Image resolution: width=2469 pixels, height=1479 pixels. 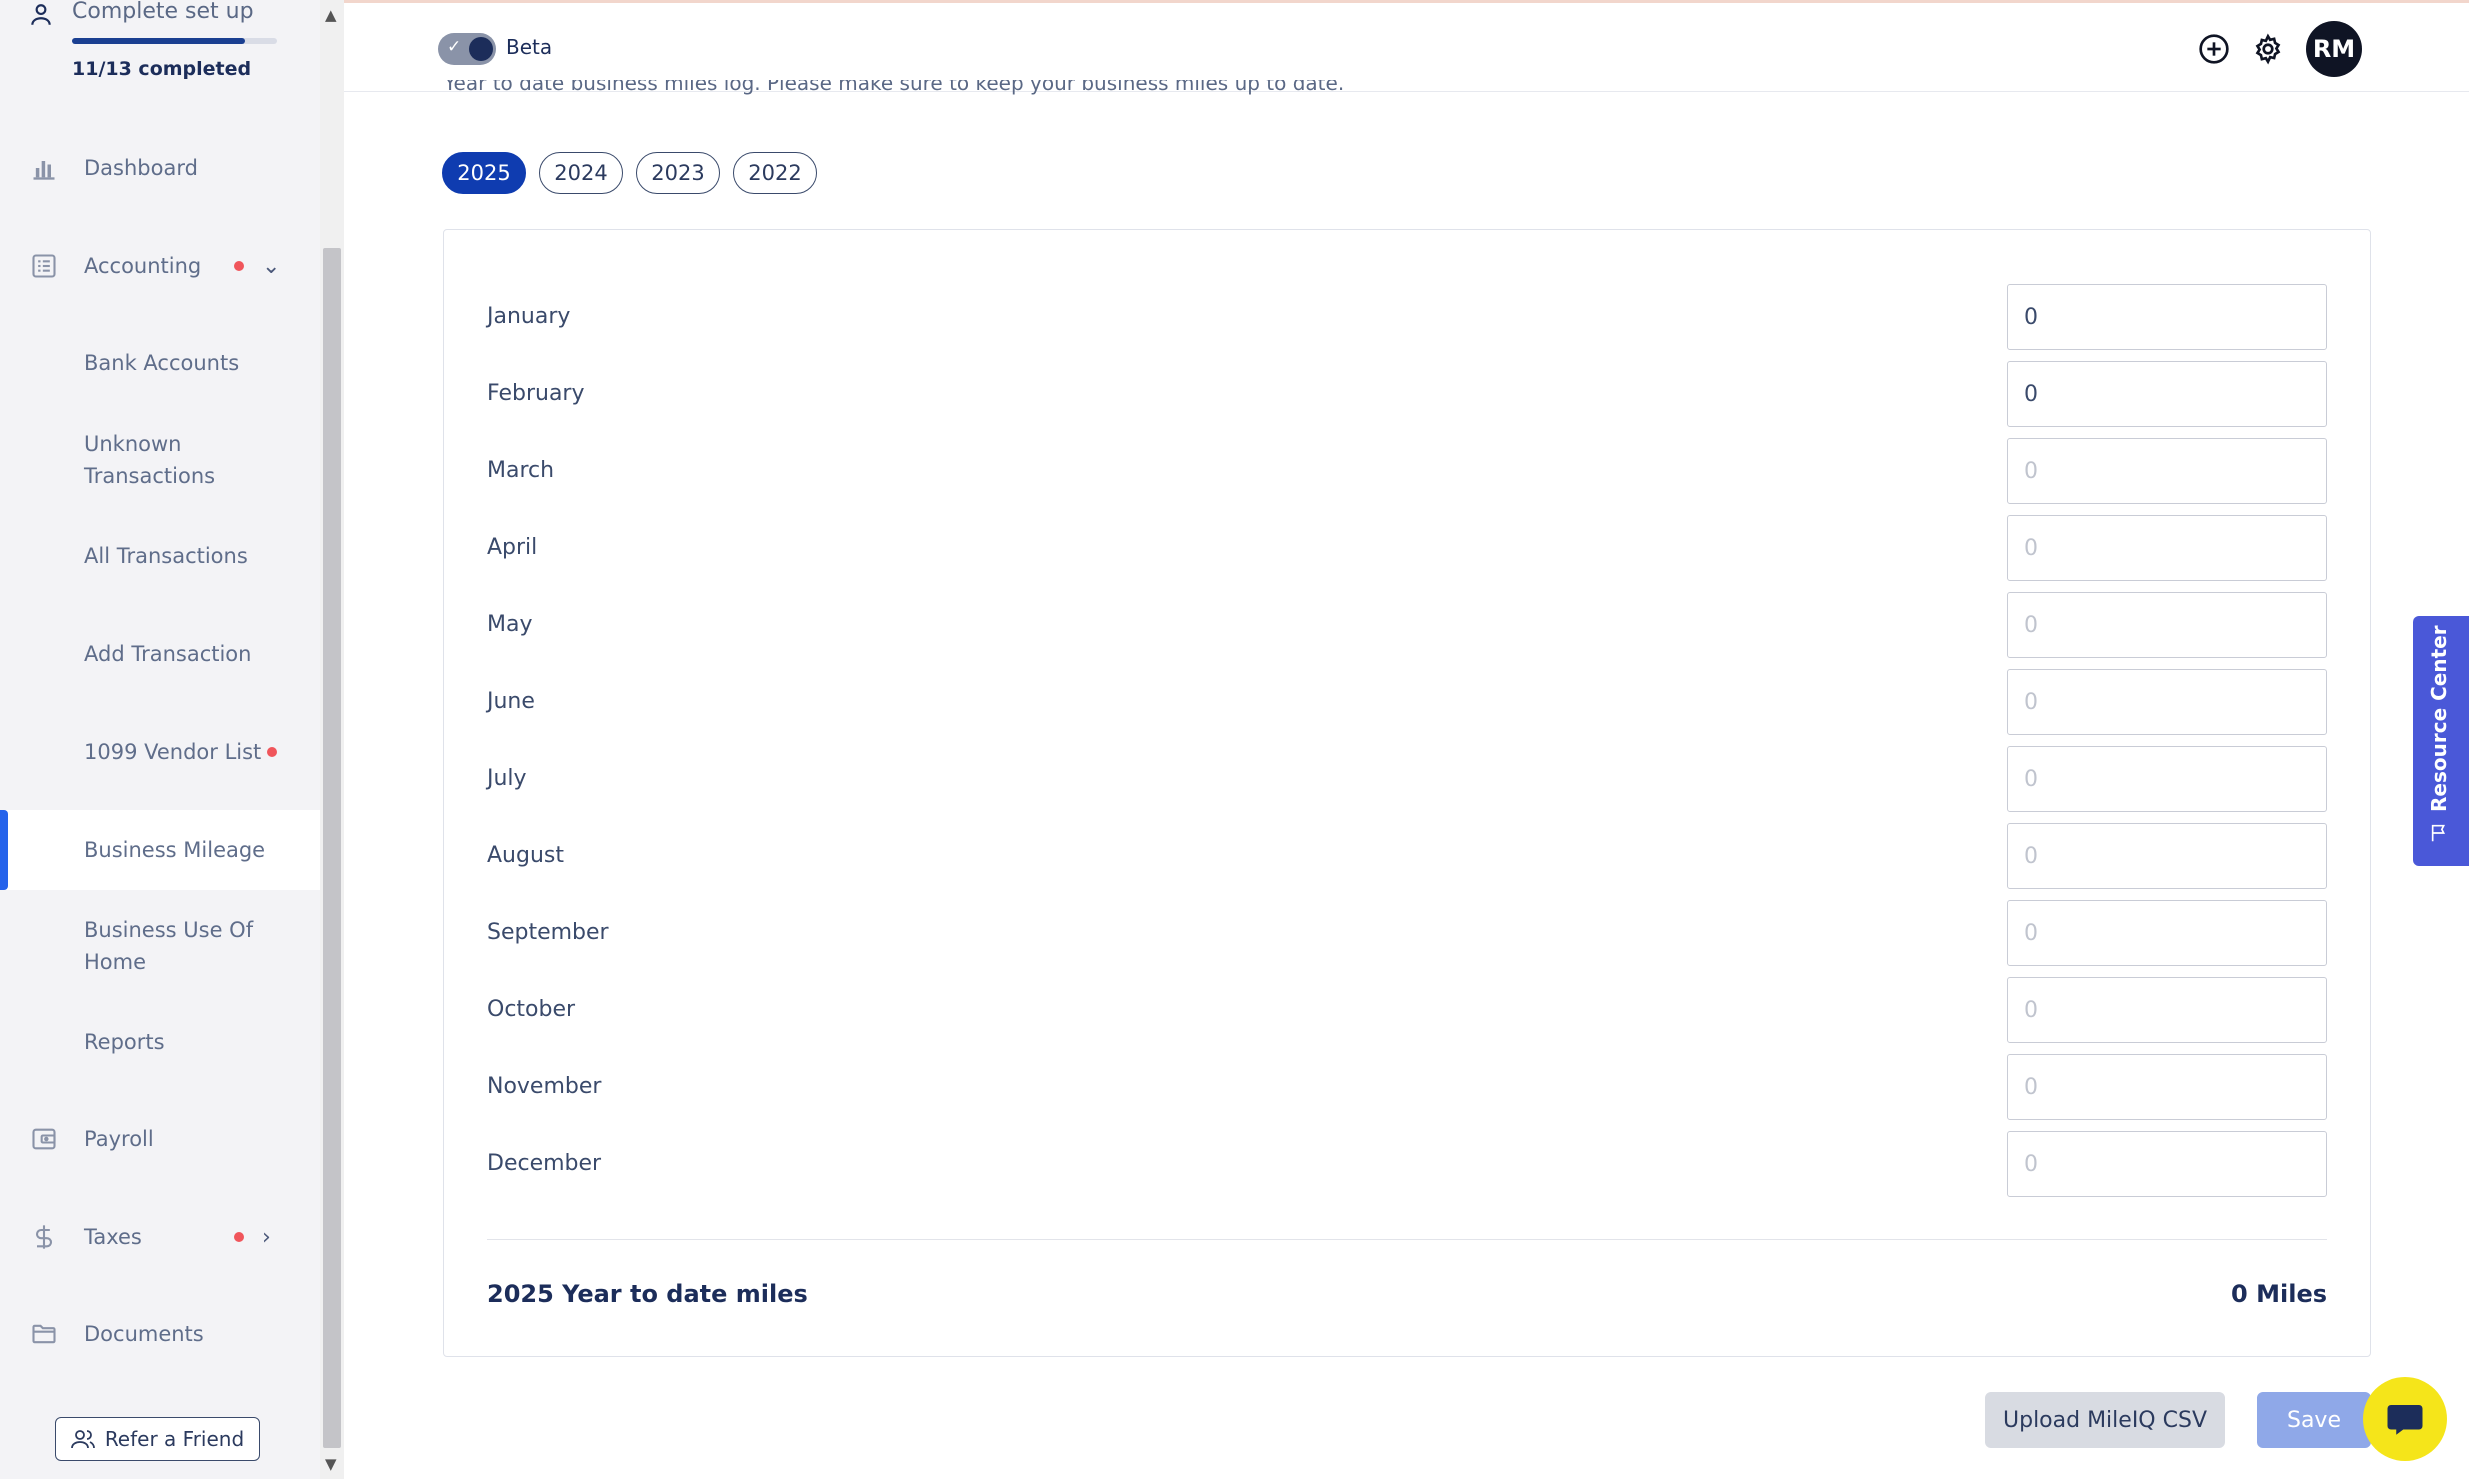 What do you see at coordinates (544, 1163) in the screenshot?
I see `month-label: December` at bounding box center [544, 1163].